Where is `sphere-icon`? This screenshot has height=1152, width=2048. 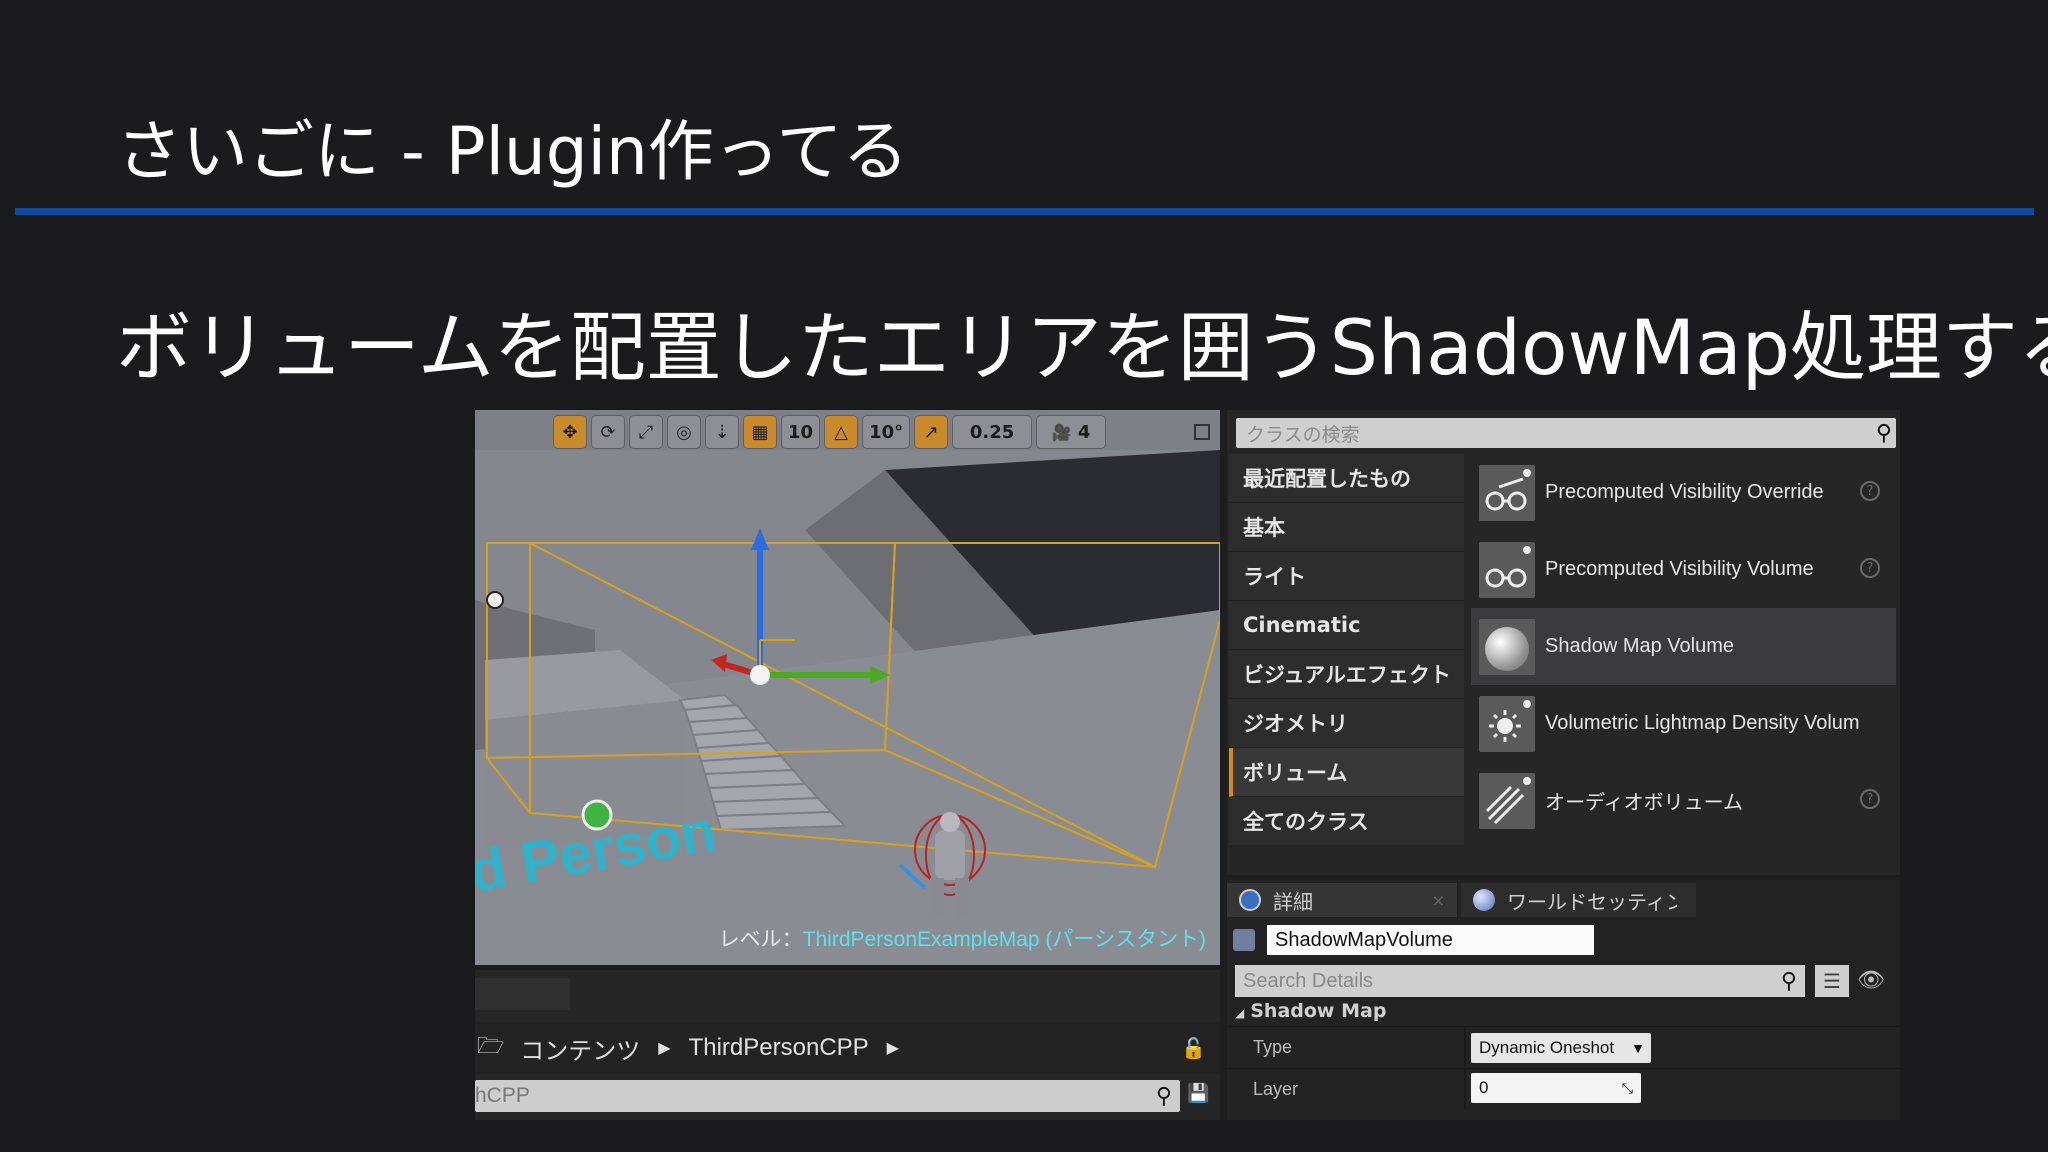 sphere-icon is located at coordinates (1507, 646).